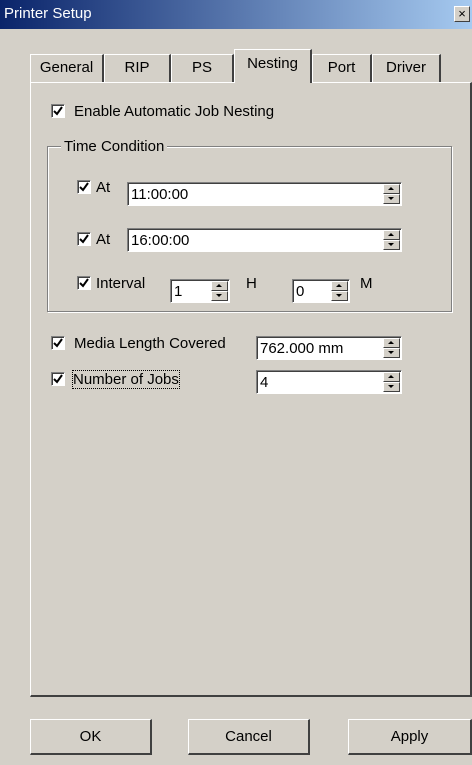  I want to click on tab-rip: RIP, so click(137, 68).